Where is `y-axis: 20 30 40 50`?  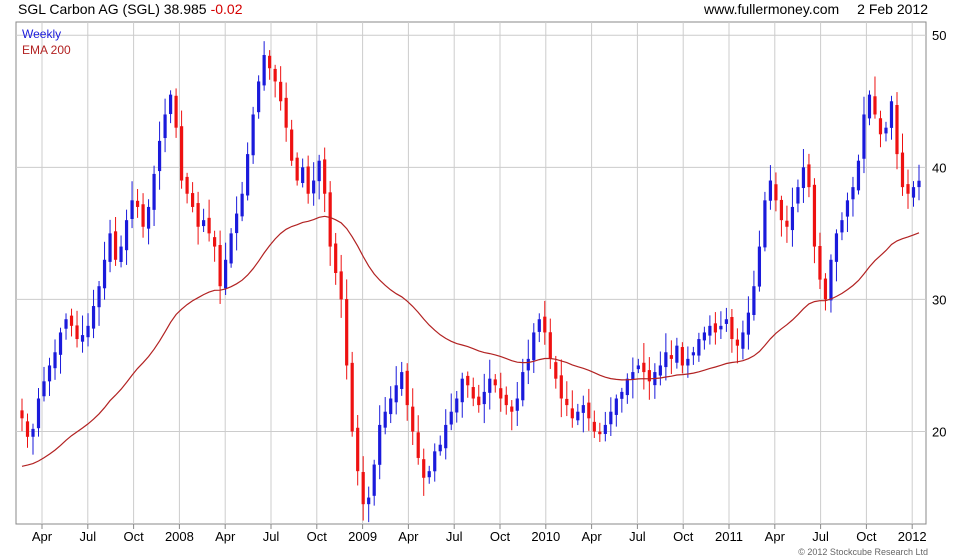
y-axis: 20 30 40 50 is located at coordinates (939, 233).